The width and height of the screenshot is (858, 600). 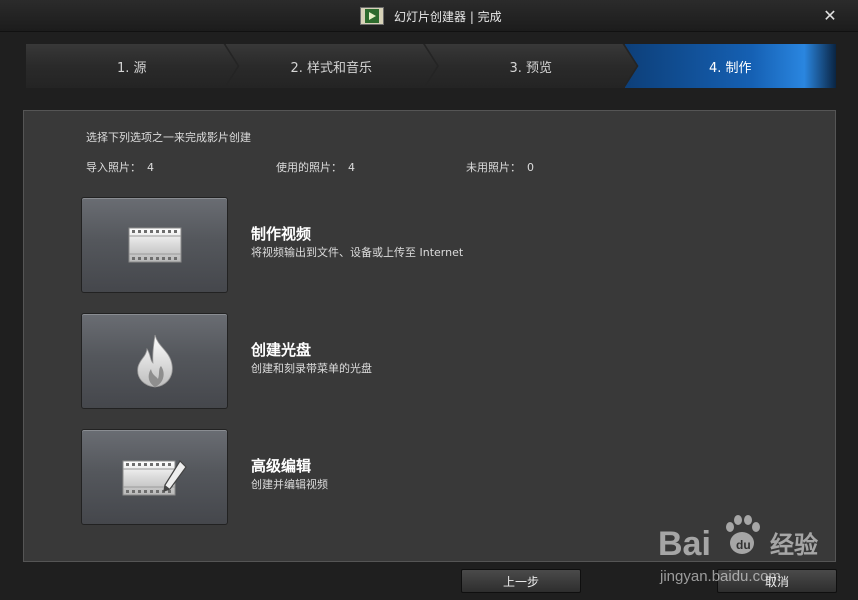 I want to click on step-style-music: 2. 样式和音乐, so click(x=332, y=66).